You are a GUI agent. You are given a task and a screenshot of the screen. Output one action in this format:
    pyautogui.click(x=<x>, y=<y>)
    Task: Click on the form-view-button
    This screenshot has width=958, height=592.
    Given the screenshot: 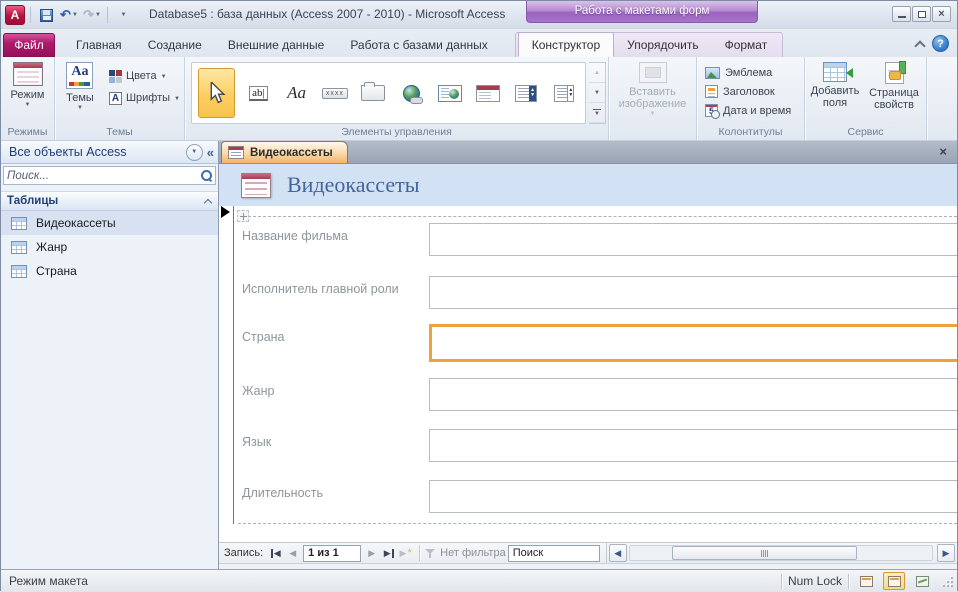 What is the action you would take?
    pyautogui.click(x=866, y=581)
    